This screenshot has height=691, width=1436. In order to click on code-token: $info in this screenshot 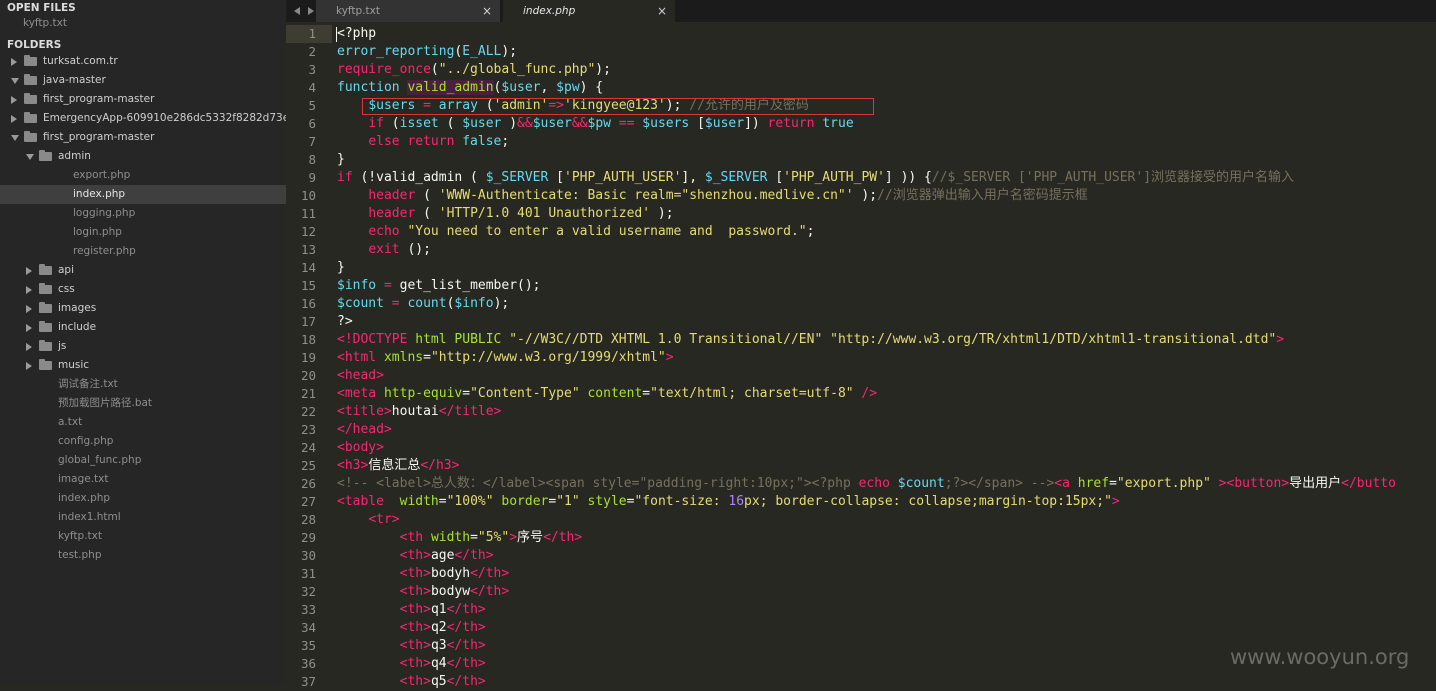, I will do `click(474, 303)`.